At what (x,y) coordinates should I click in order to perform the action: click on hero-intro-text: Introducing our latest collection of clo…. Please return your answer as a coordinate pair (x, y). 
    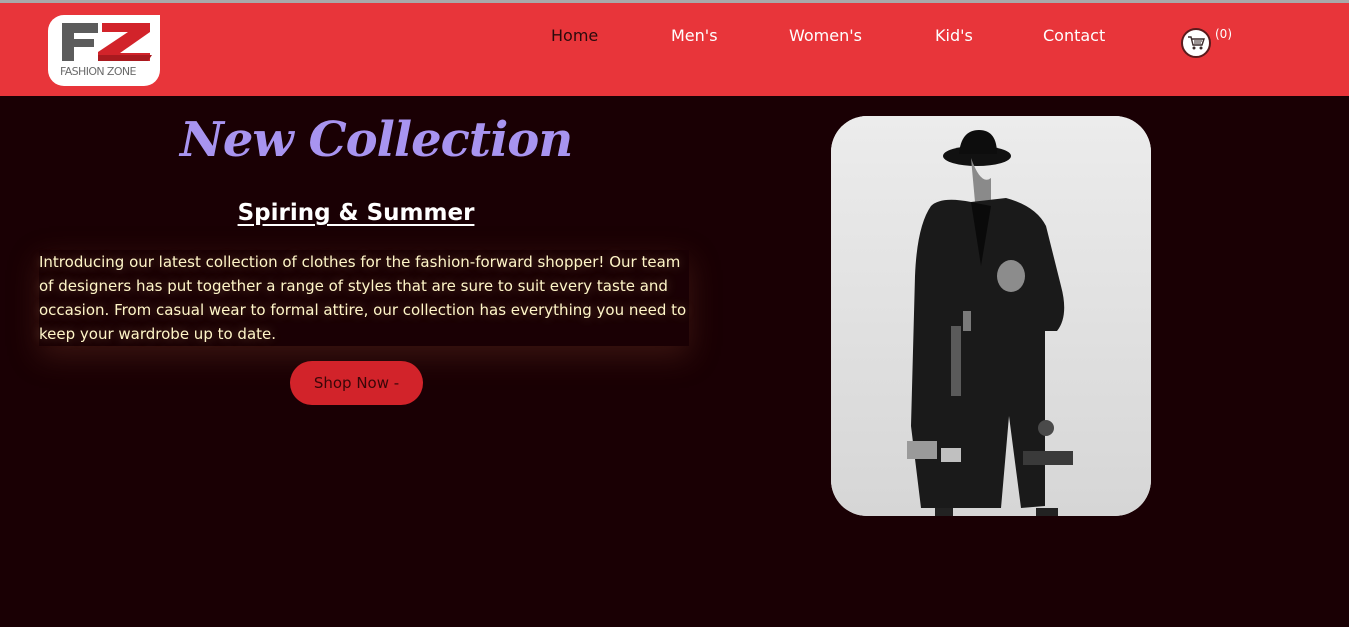
    Looking at the image, I should click on (364, 298).